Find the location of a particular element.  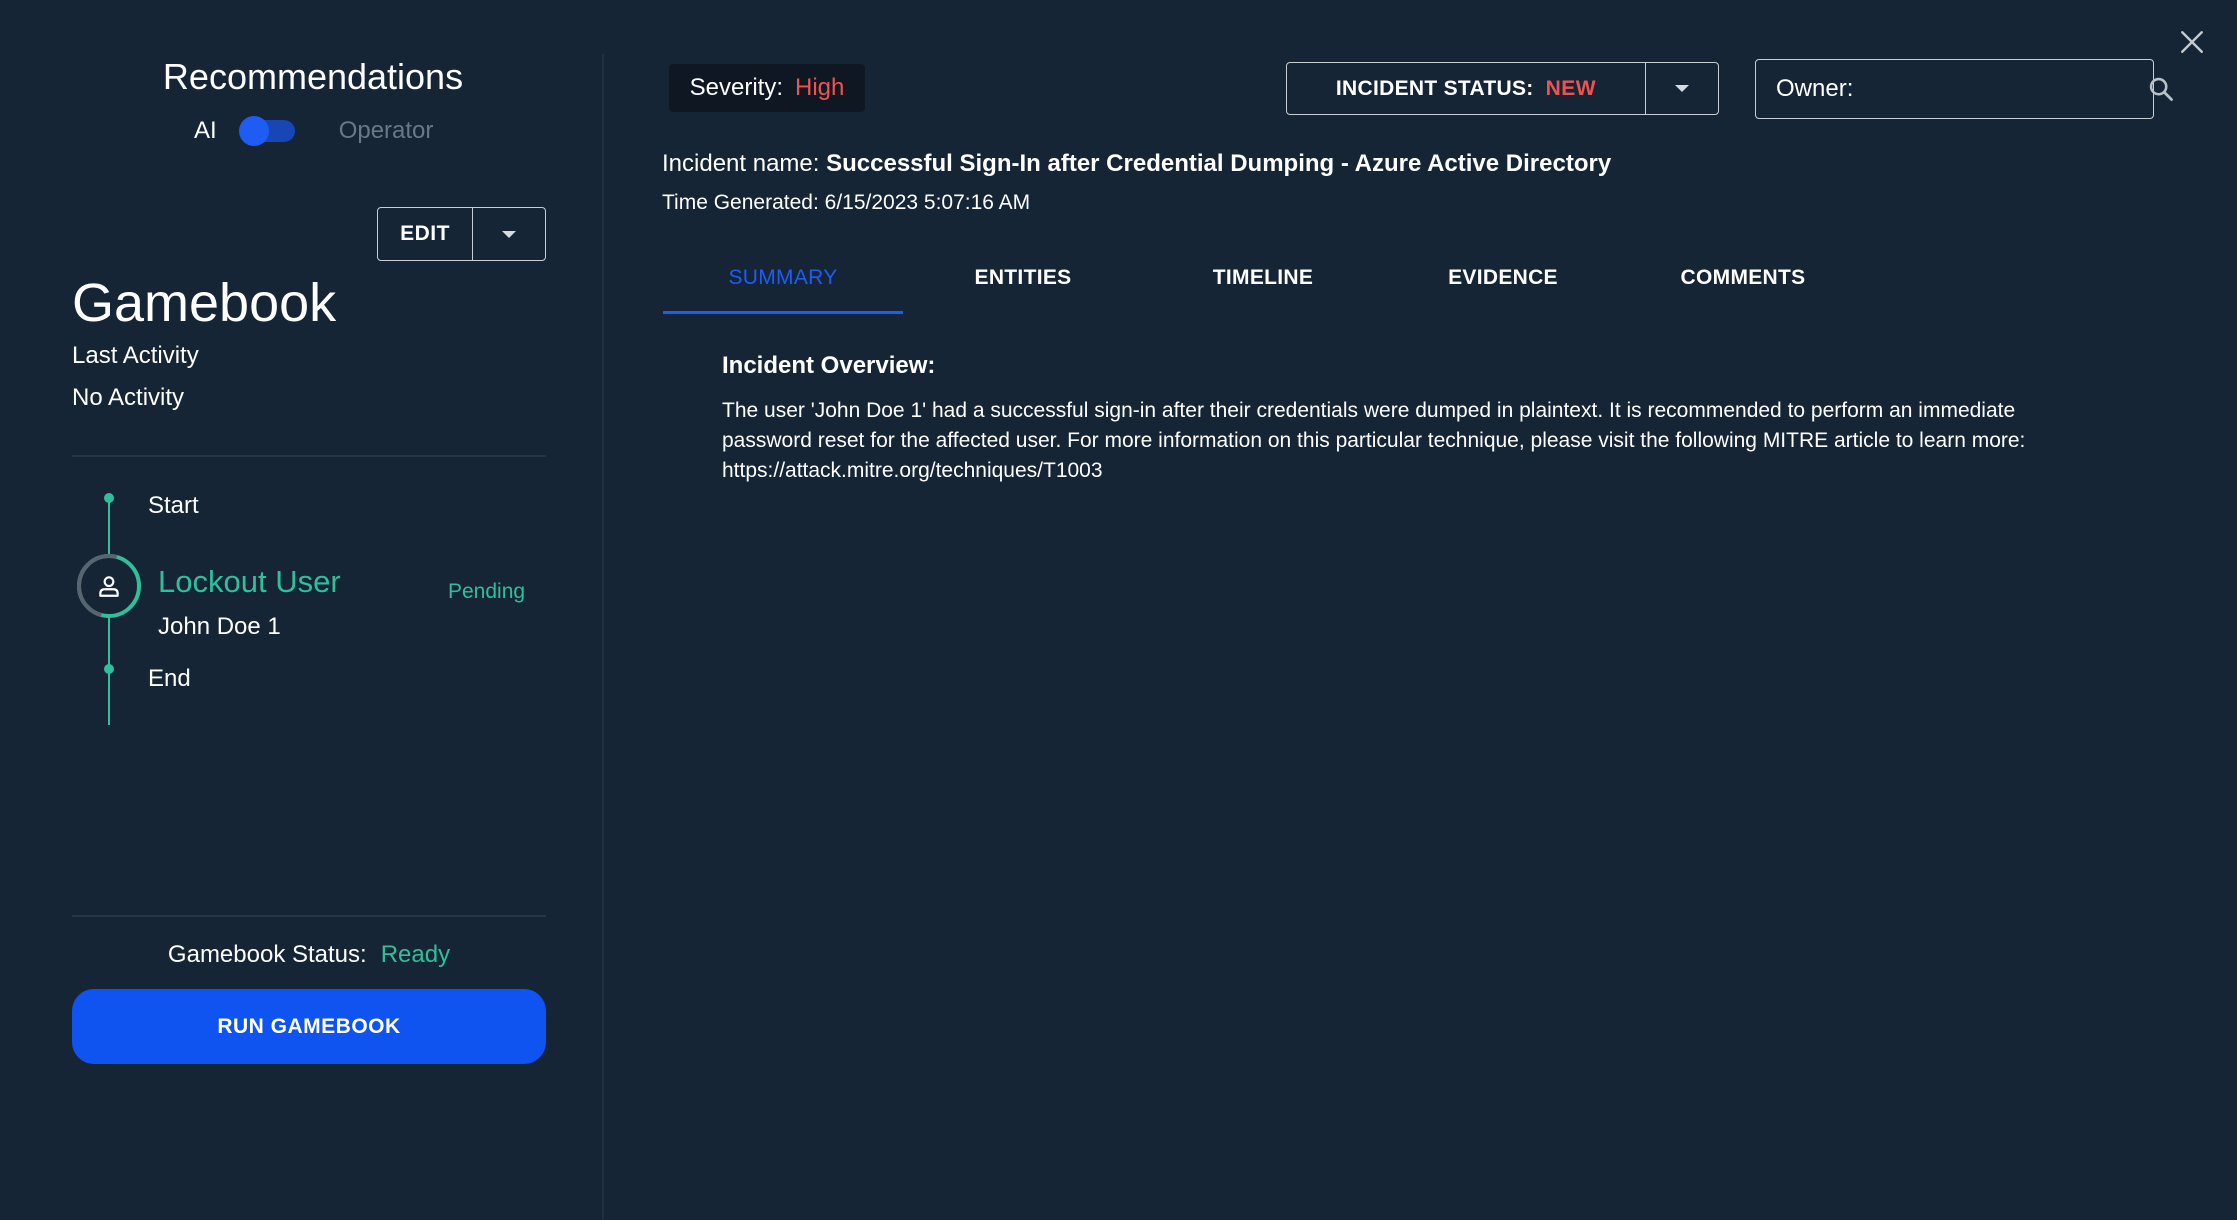

severity-badge: Severity: High is located at coordinates (767, 88).